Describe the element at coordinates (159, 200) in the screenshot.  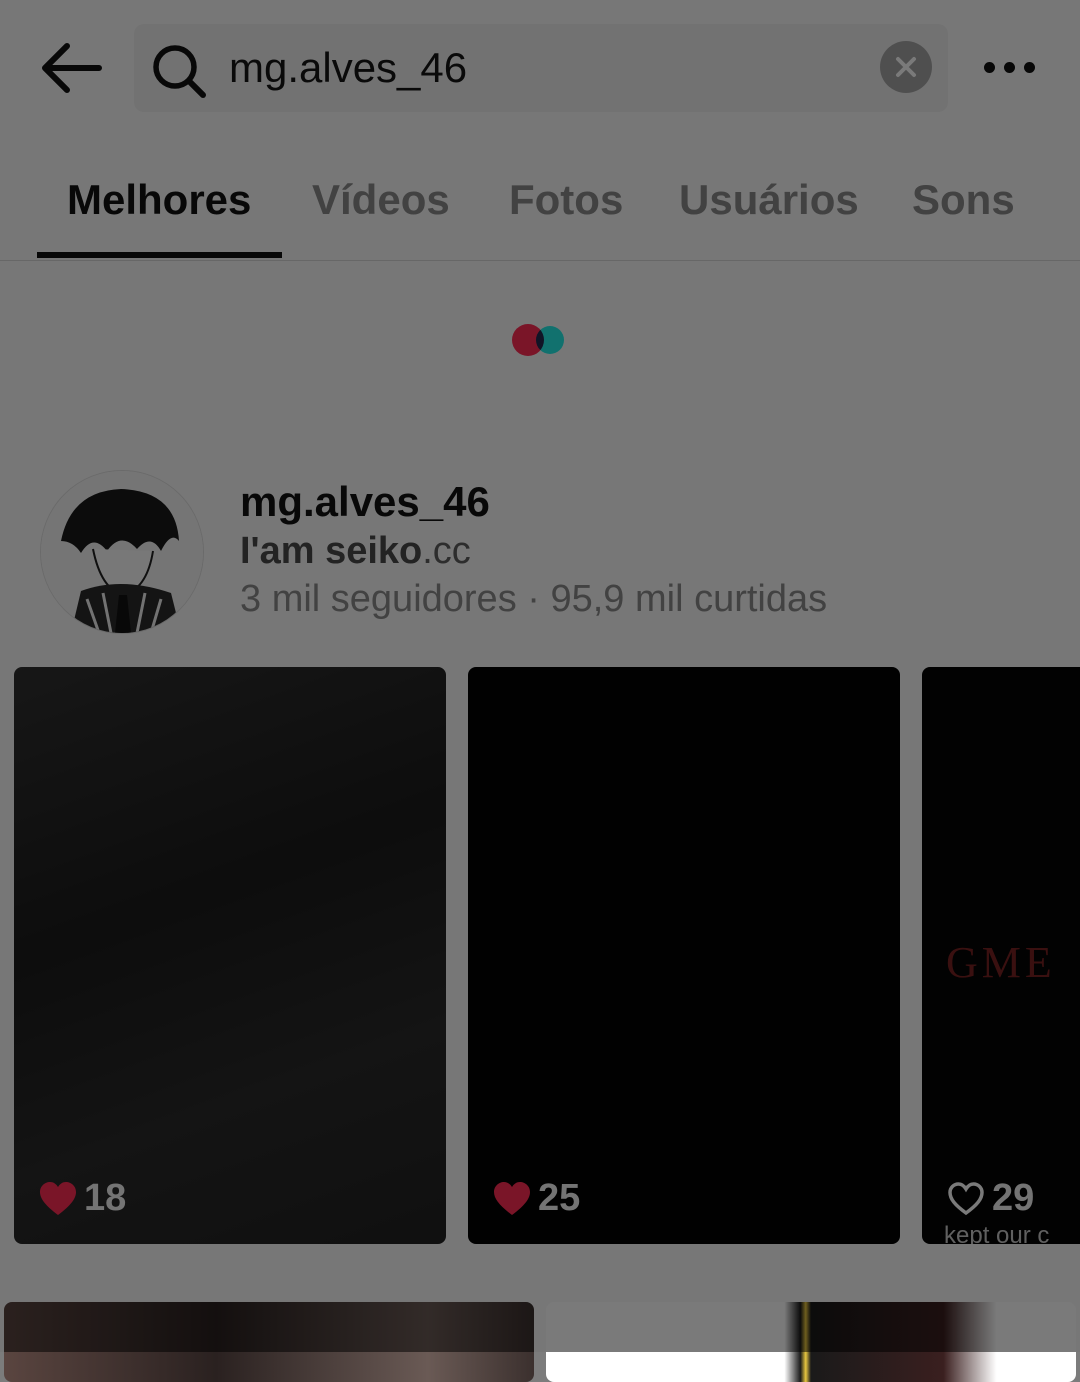
I see `tab-melhores: Melhores` at that location.